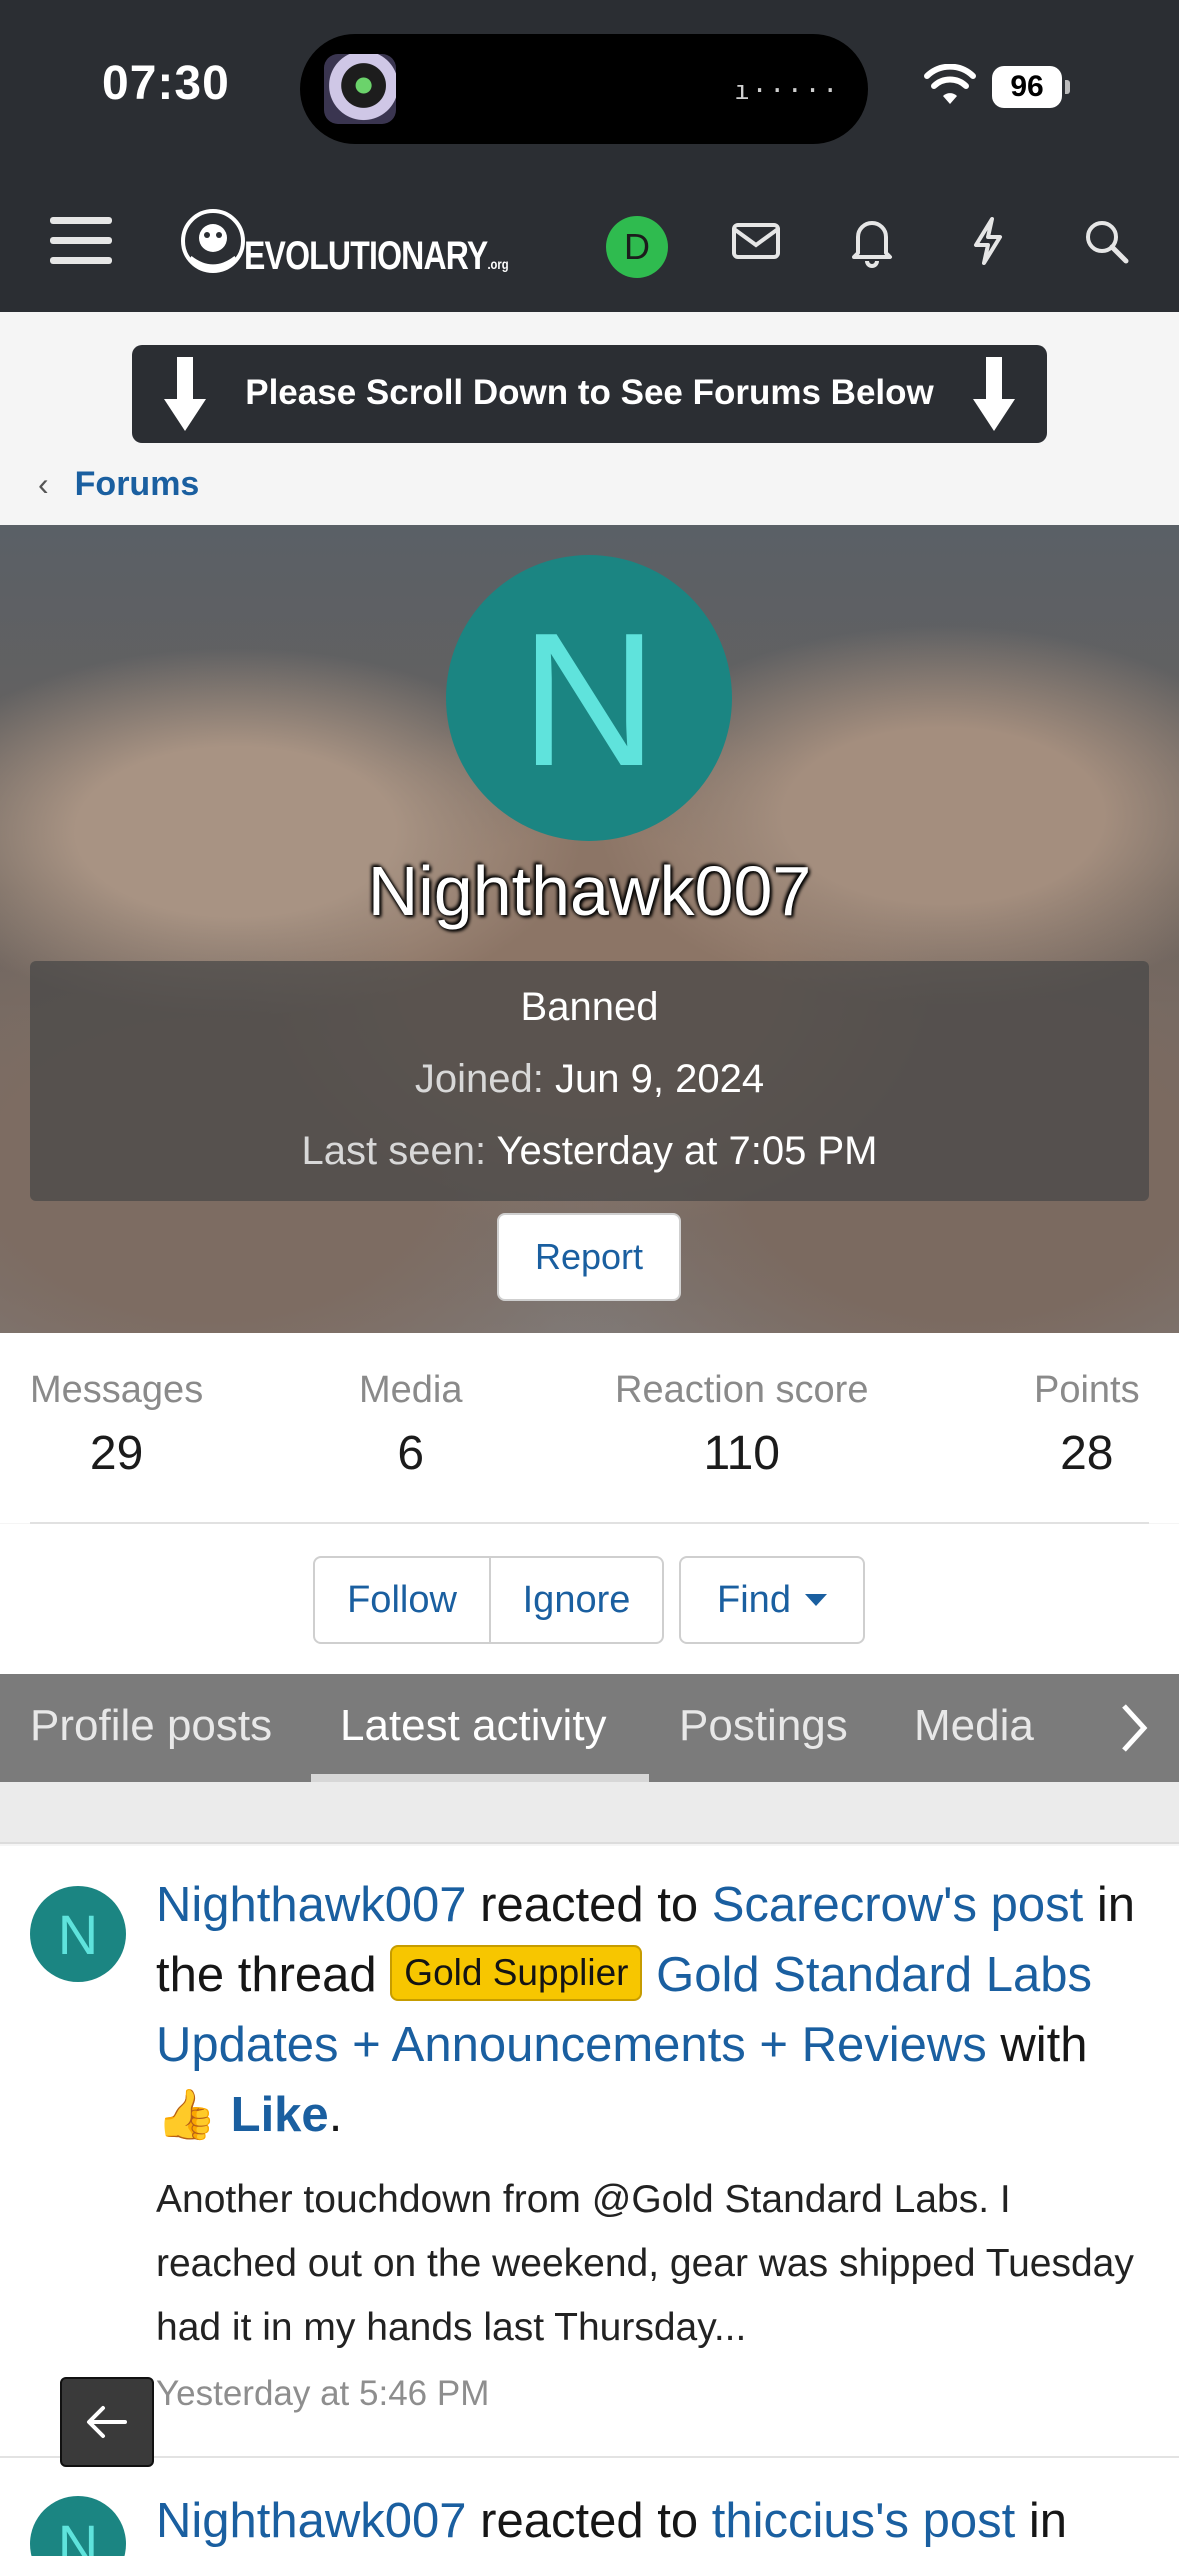 The height and width of the screenshot is (2556, 1179). Describe the element at coordinates (151, 1728) in the screenshot. I see `tab-profile-posts: Profile posts` at that location.